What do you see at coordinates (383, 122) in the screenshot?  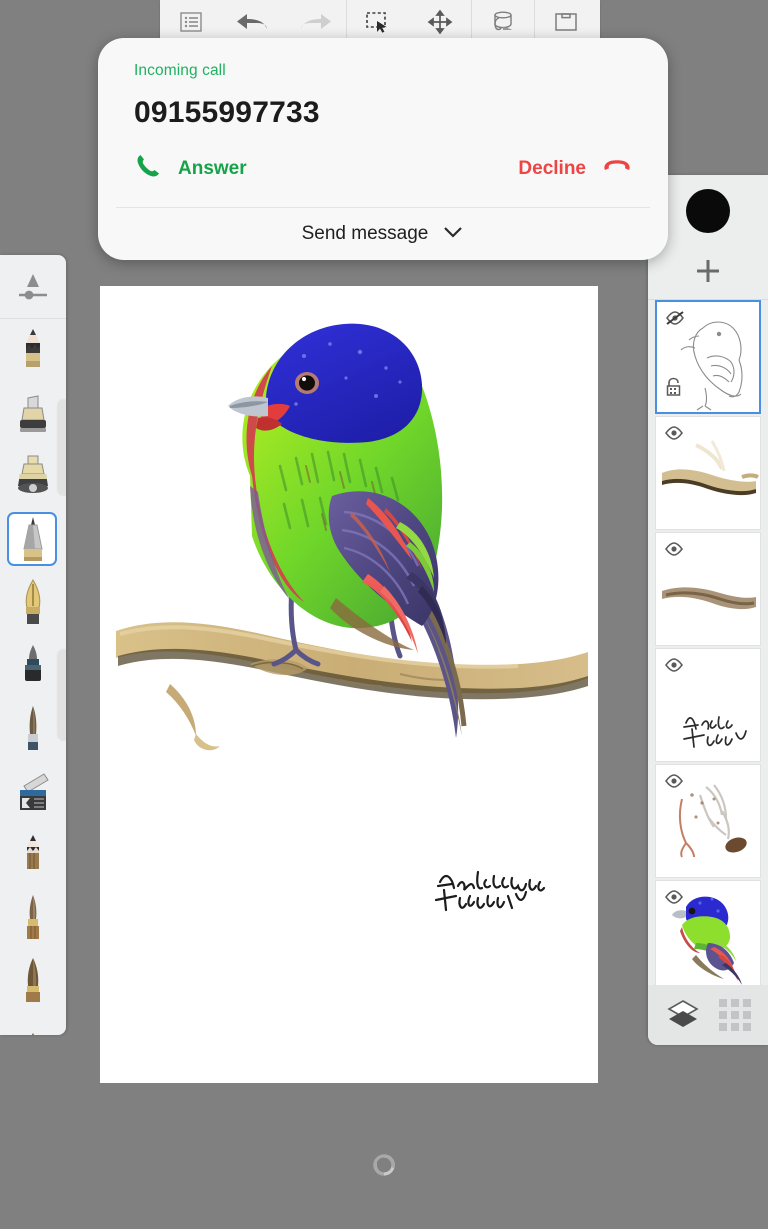 I see `call-dialog-body: Incoming call 09155997733 Answer Decline` at bounding box center [383, 122].